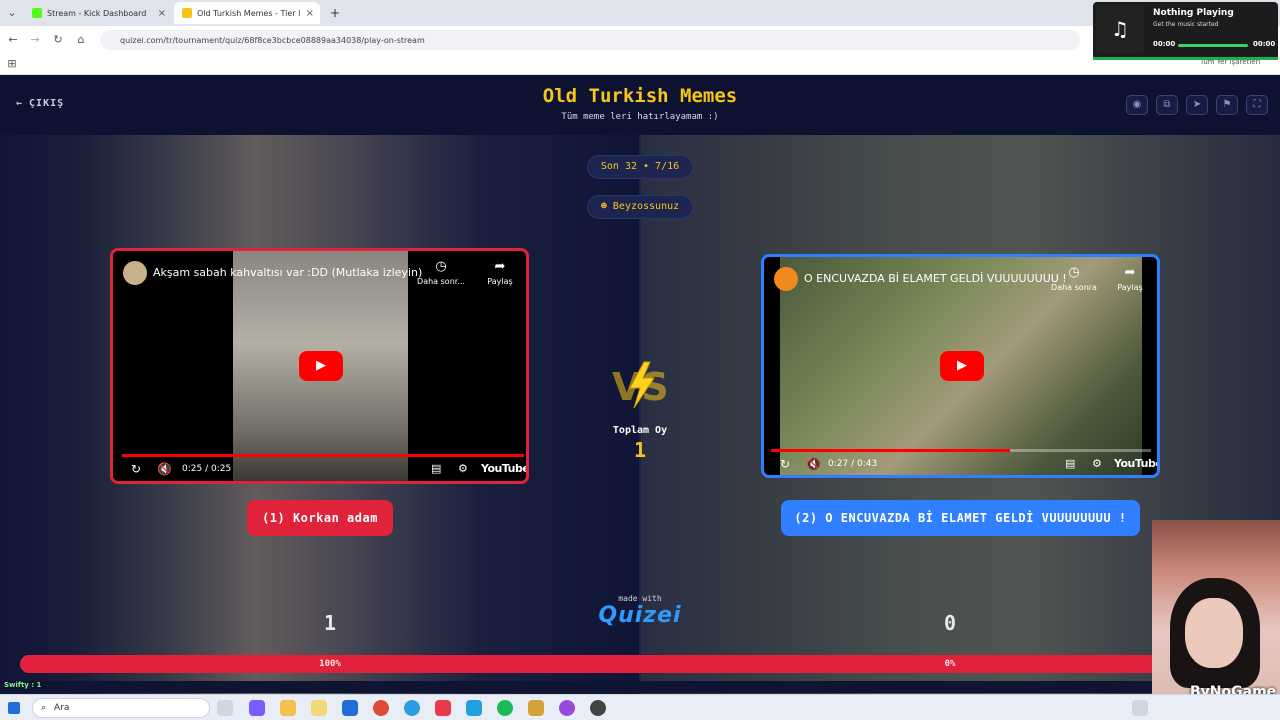  I want to click on bookmarks-bar: ⊞ Tüm Yer İşaretleri, so click(640, 64).